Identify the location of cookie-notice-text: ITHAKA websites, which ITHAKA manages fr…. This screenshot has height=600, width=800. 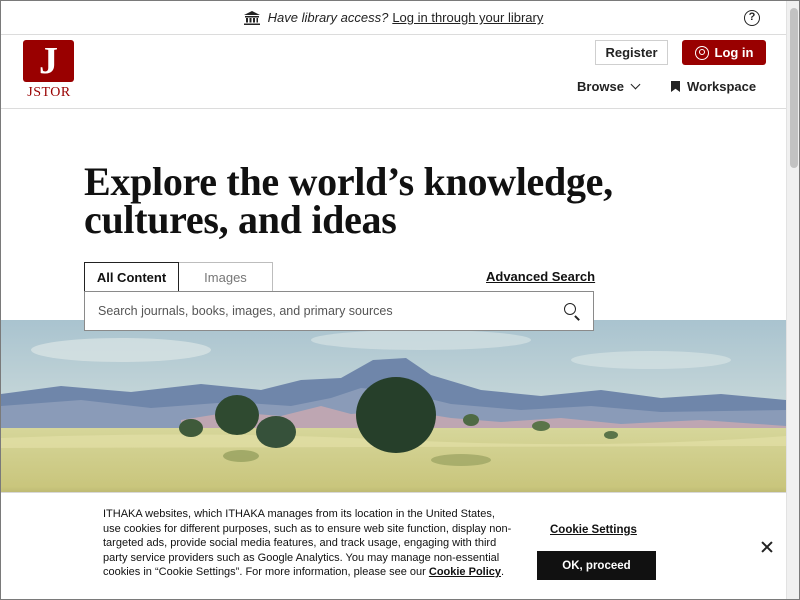
(308, 543).